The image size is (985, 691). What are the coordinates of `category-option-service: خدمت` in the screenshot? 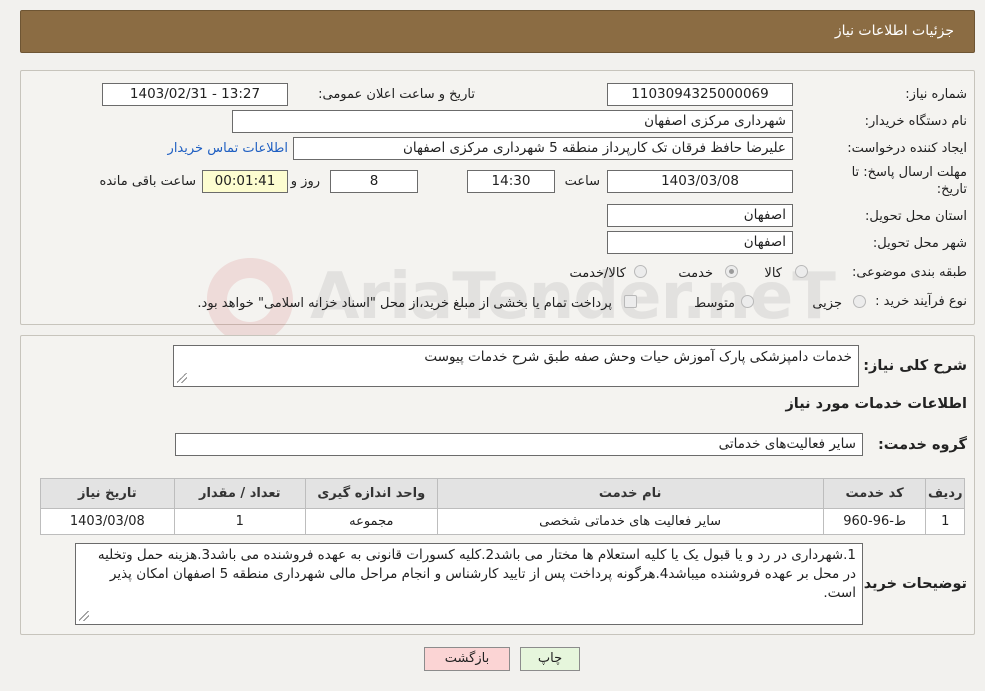 It's located at (695, 273).